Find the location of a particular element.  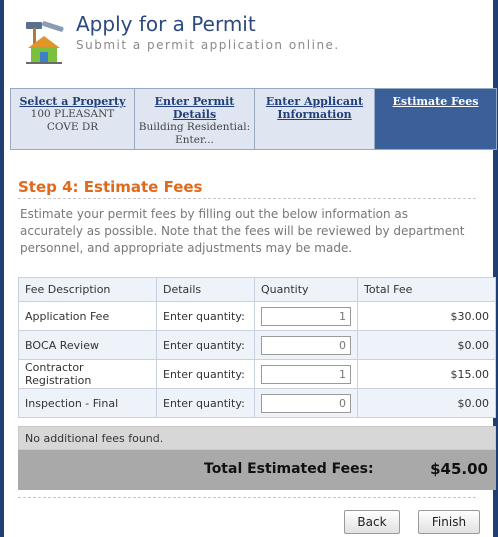

fee-description: BOCA Review is located at coordinates (87, 345).